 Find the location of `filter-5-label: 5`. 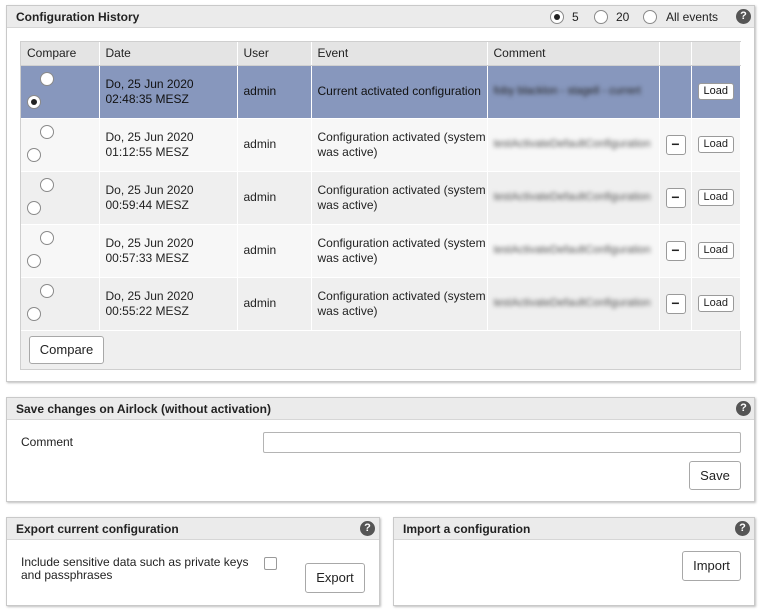

filter-5-label: 5 is located at coordinates (575, 17).